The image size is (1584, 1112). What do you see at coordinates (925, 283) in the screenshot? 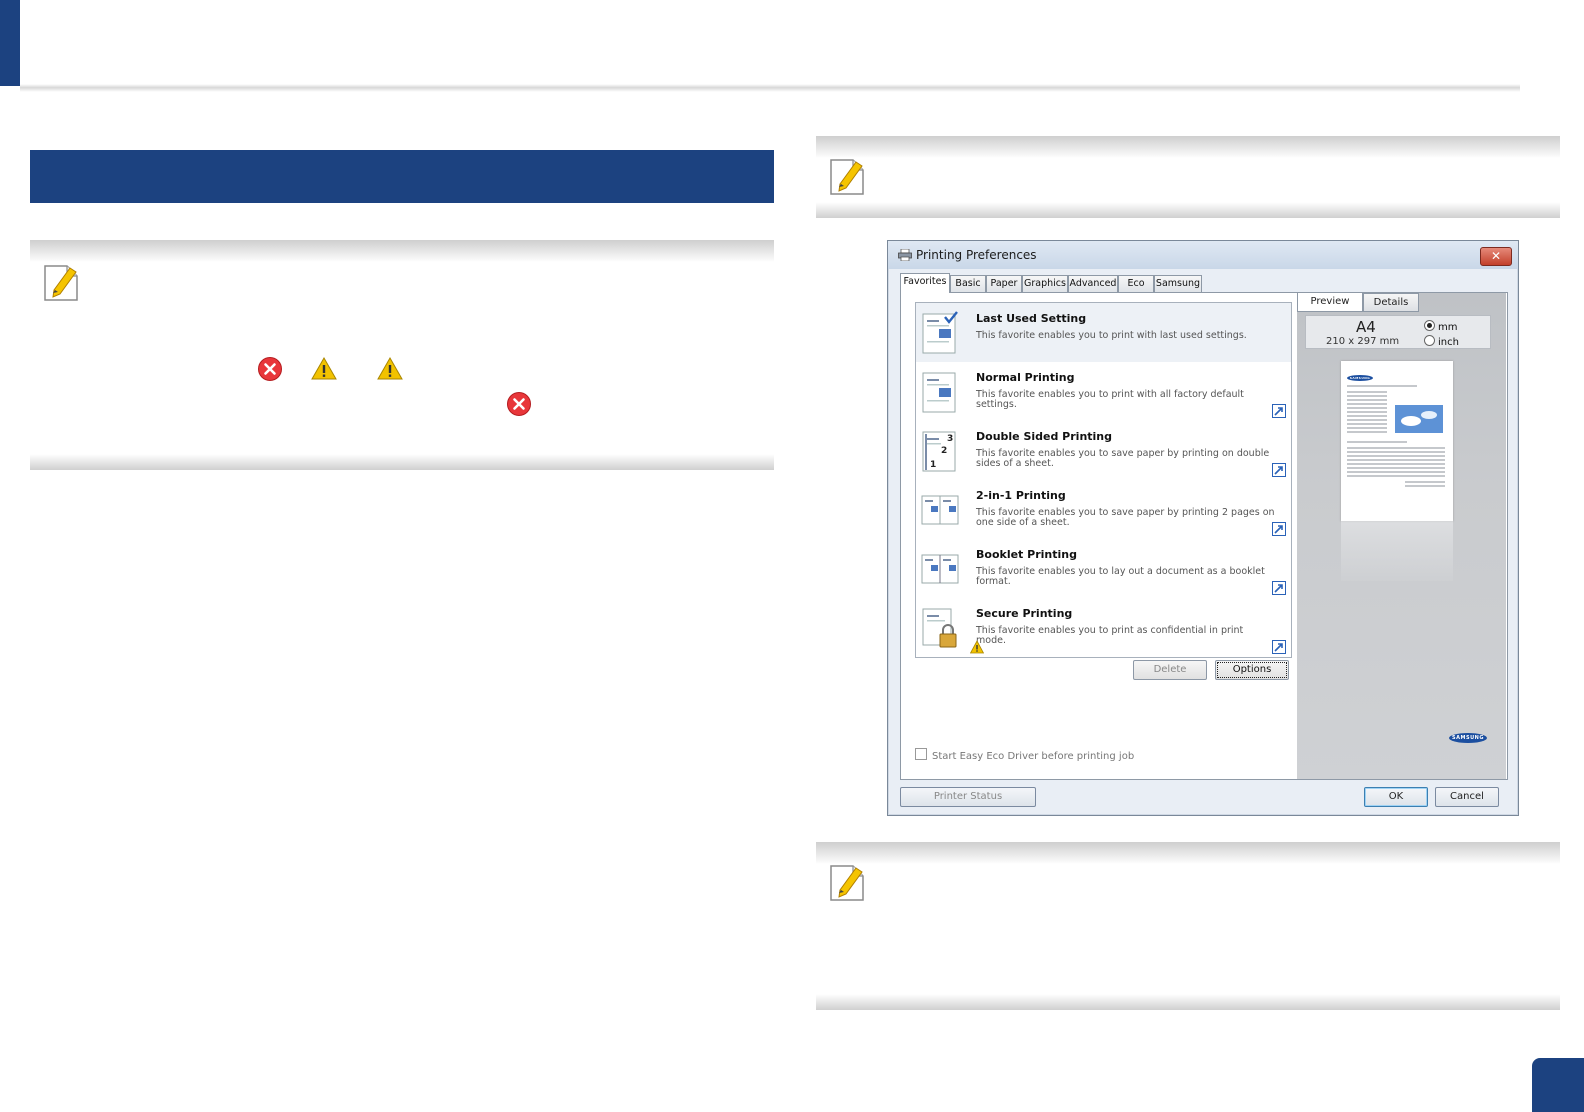
I see `tab-favorites: Favorites` at bounding box center [925, 283].